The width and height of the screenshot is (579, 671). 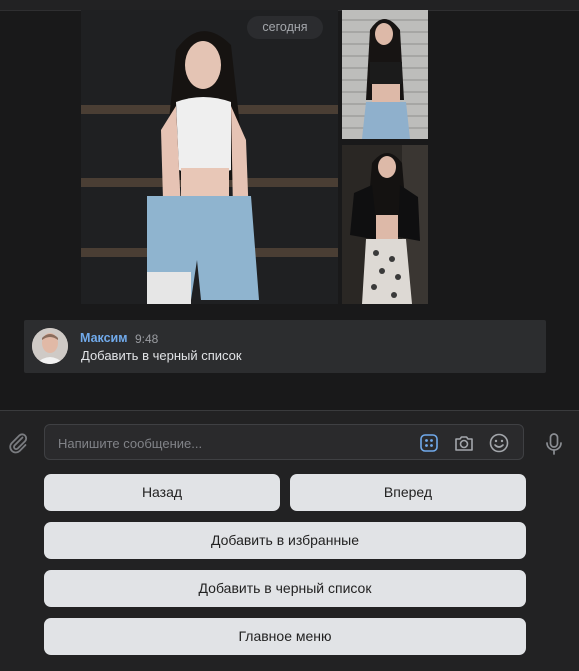 What do you see at coordinates (464, 443) in the screenshot?
I see `camera-icon` at bounding box center [464, 443].